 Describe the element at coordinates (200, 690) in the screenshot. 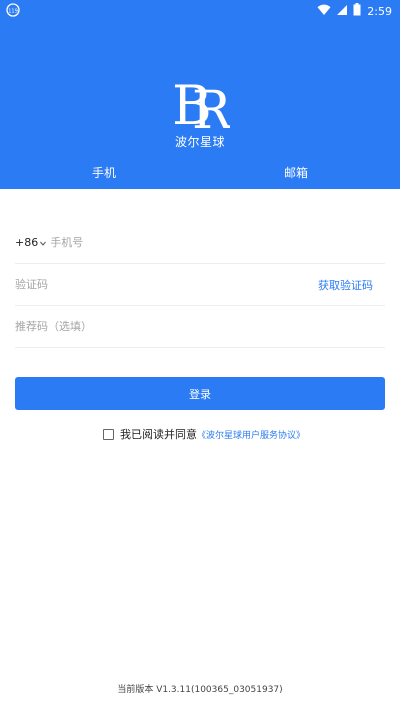

I see `version-label: 当前版本 V1.3.11(100365_03051937)` at that location.